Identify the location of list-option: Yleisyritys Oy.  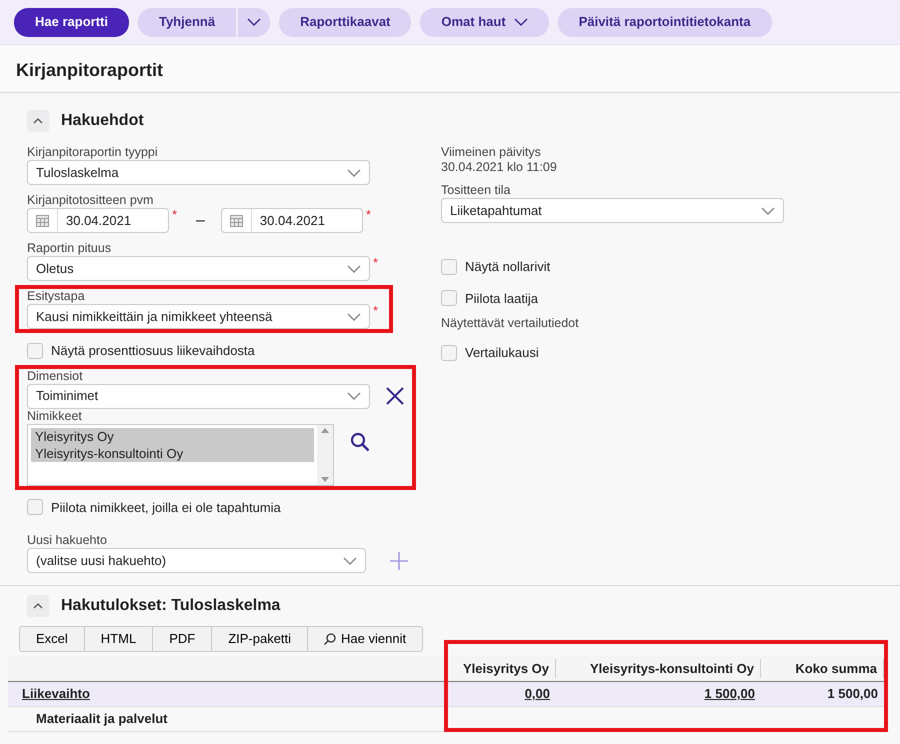
(172, 436).